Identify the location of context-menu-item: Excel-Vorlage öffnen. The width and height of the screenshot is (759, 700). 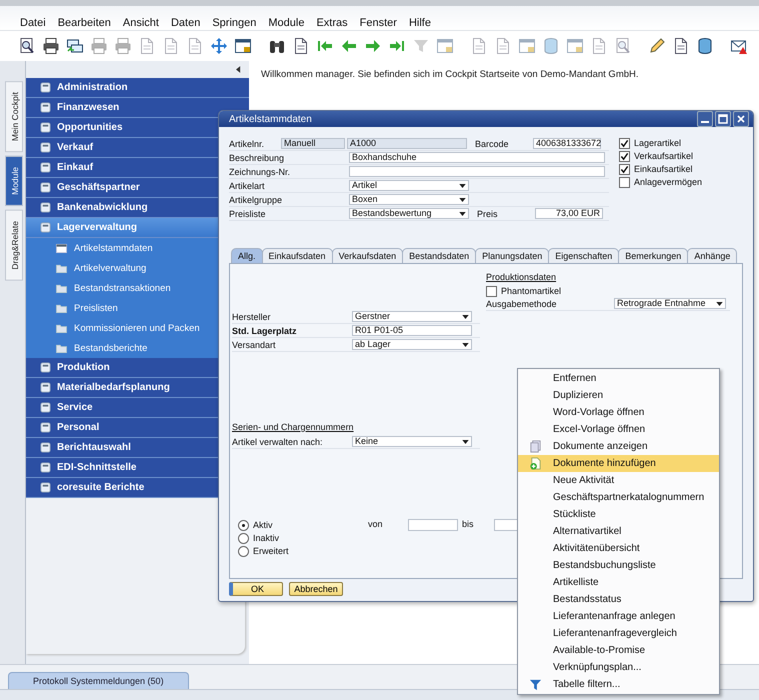
(618, 429).